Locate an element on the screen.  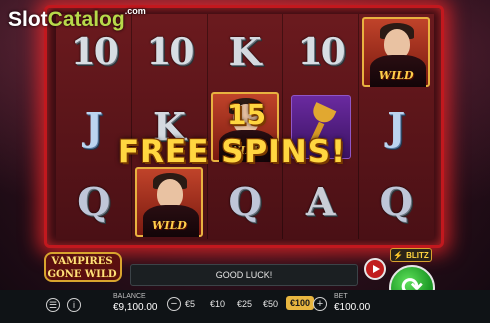
reel-cell: 10 is located at coordinates (321, 51).